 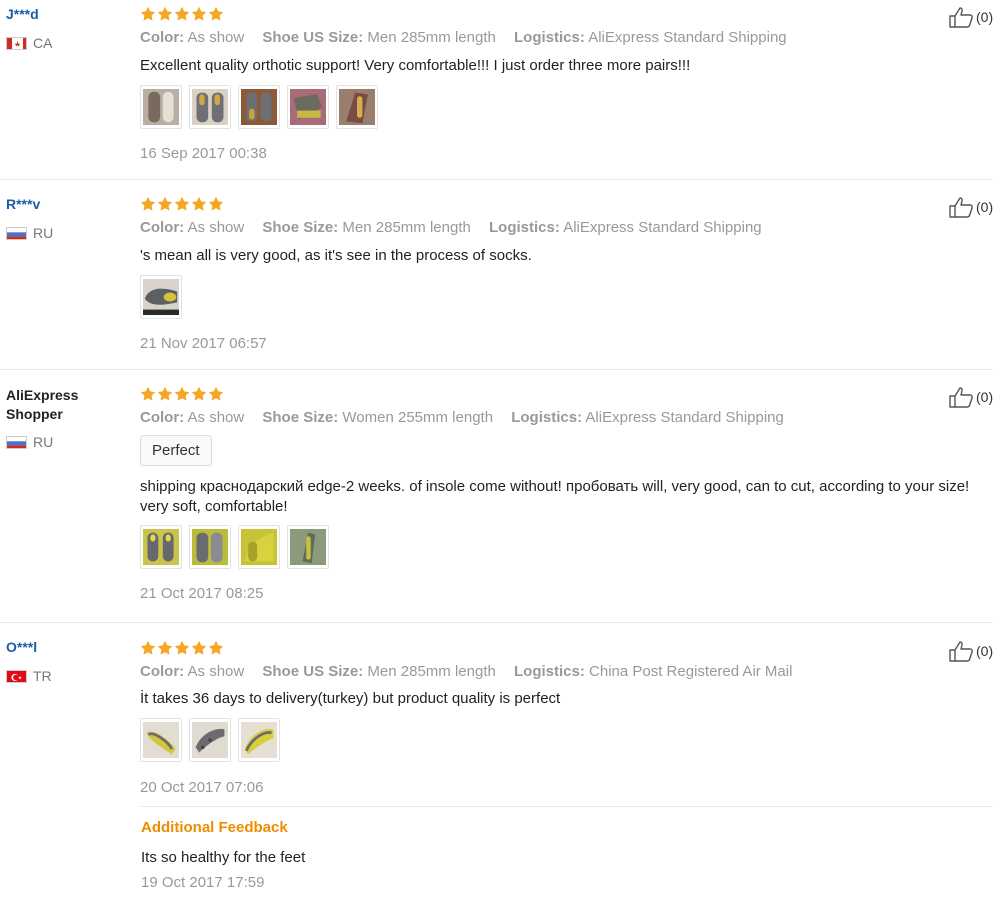 I want to click on review-date: 16 Sep 2017 00:38, so click(x=203, y=153).